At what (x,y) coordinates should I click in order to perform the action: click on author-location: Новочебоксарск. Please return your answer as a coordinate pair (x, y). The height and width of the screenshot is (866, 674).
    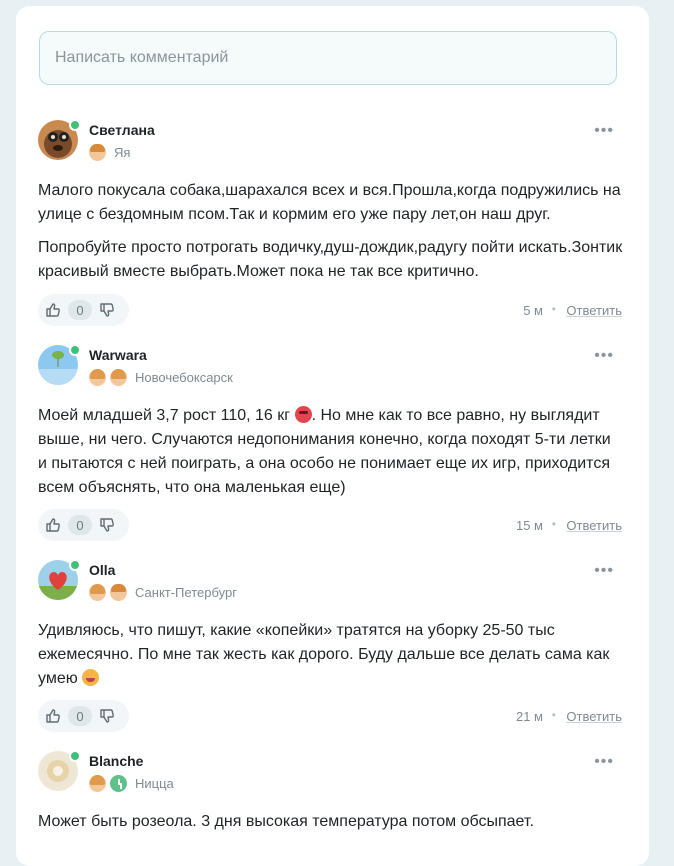
    Looking at the image, I should click on (184, 377).